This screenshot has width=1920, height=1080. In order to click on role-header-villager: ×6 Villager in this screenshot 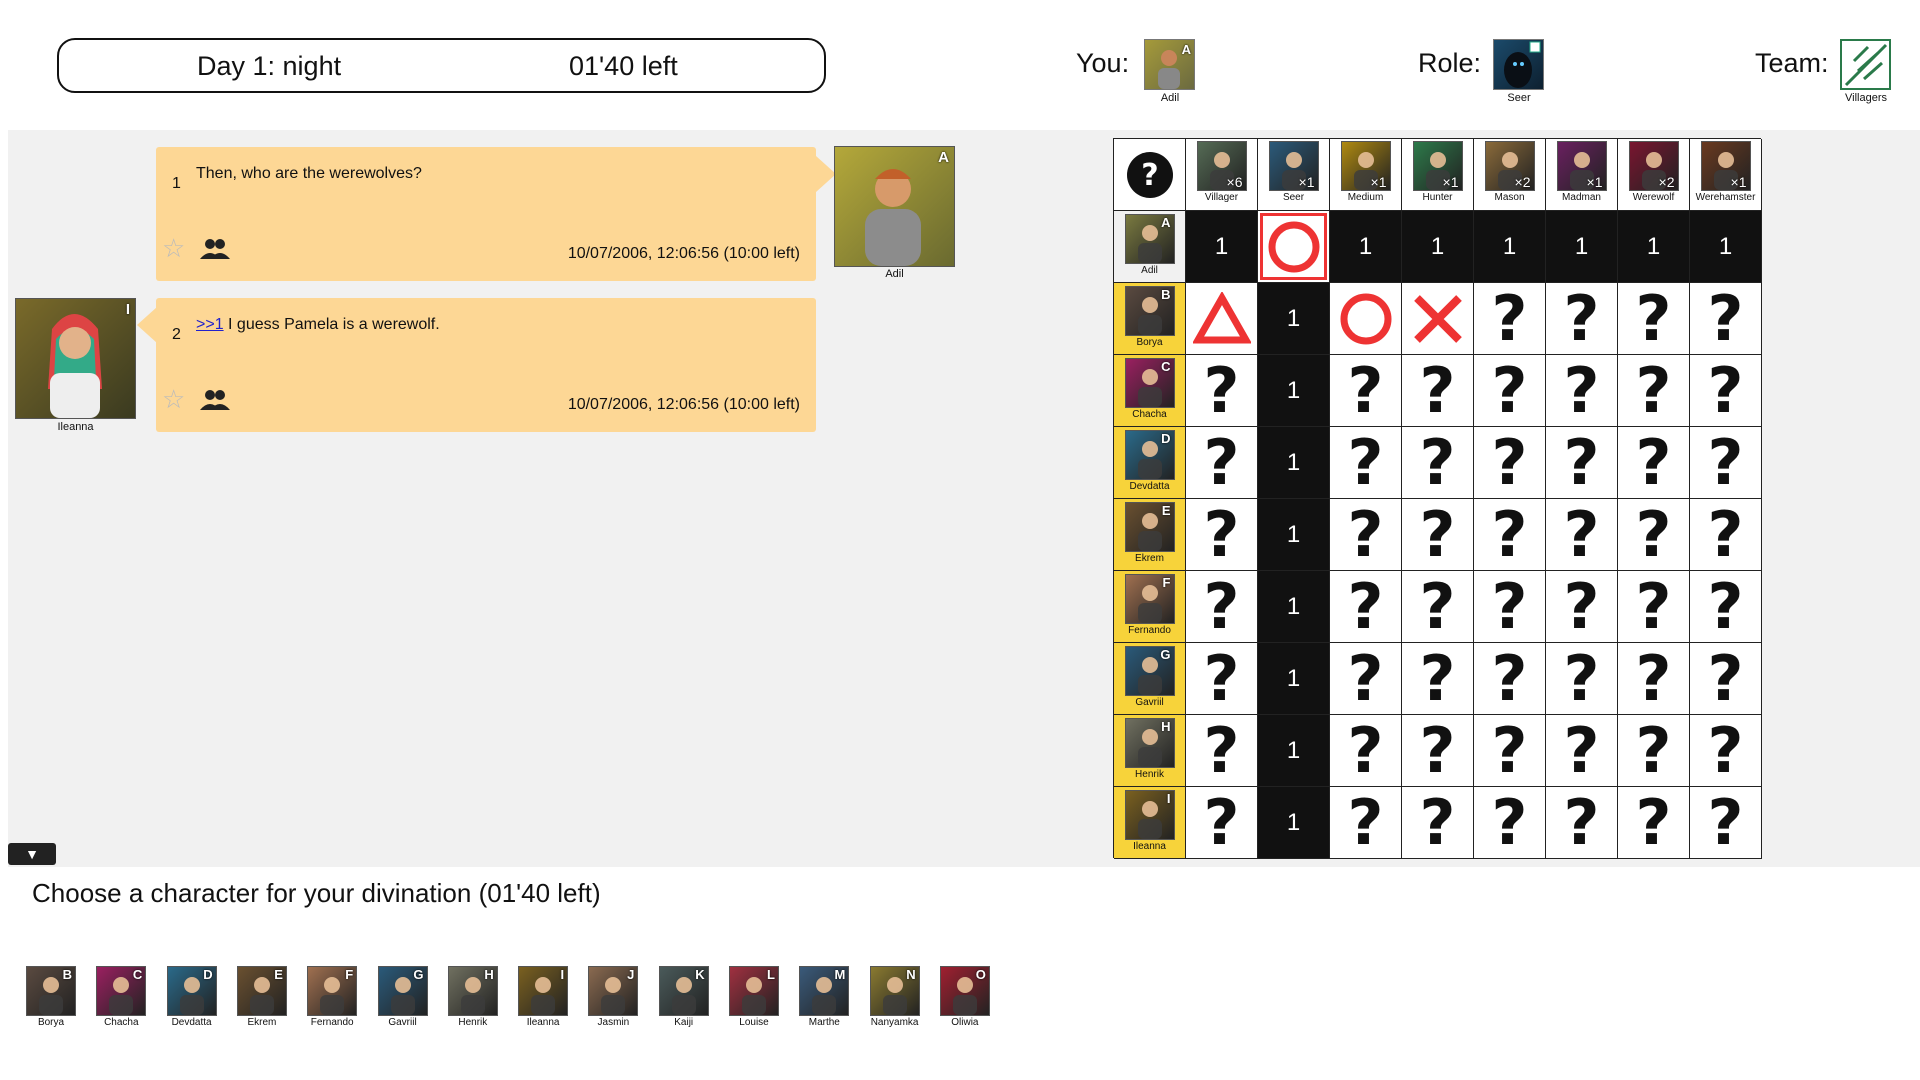, I will do `click(1222, 175)`.